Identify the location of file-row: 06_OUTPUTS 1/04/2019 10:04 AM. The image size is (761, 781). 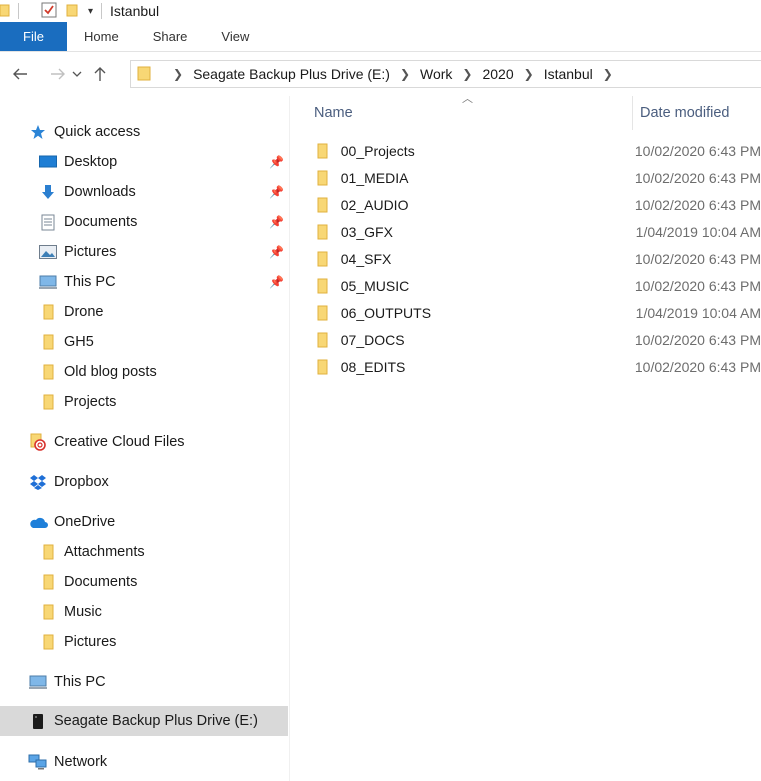
(538, 312).